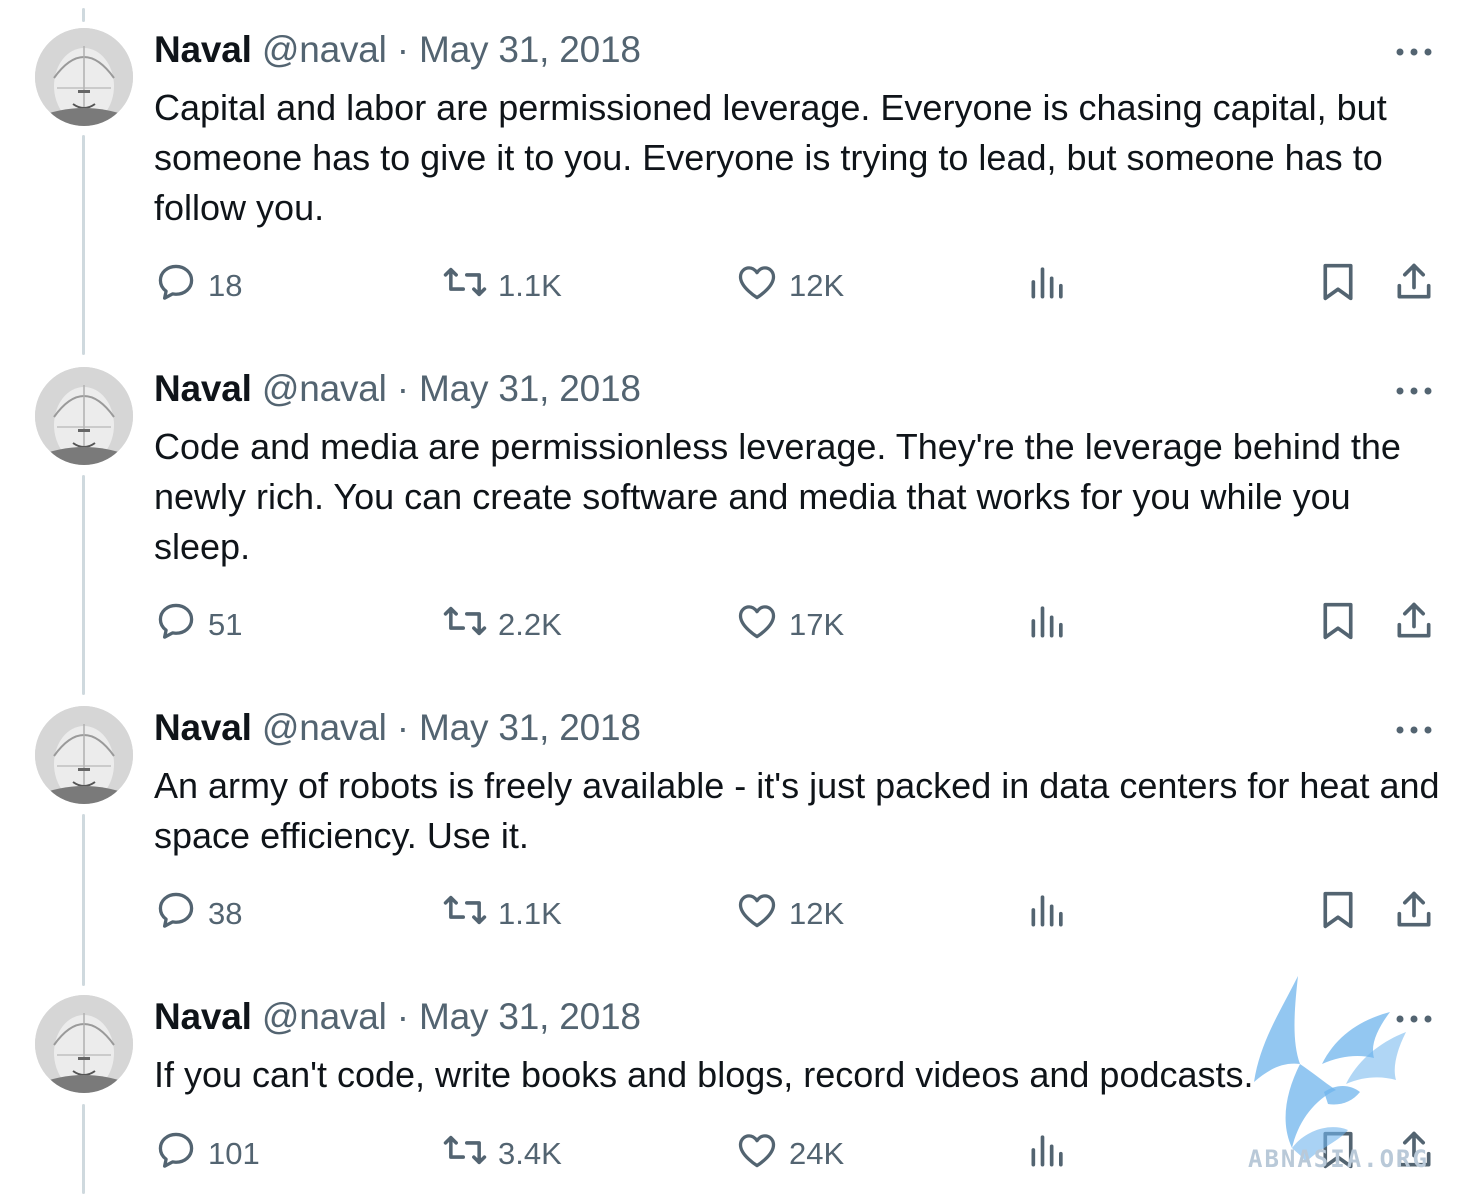 The height and width of the screenshot is (1199, 1461). Describe the element at coordinates (817, 624) in the screenshot. I see `like-count: 17K` at that location.